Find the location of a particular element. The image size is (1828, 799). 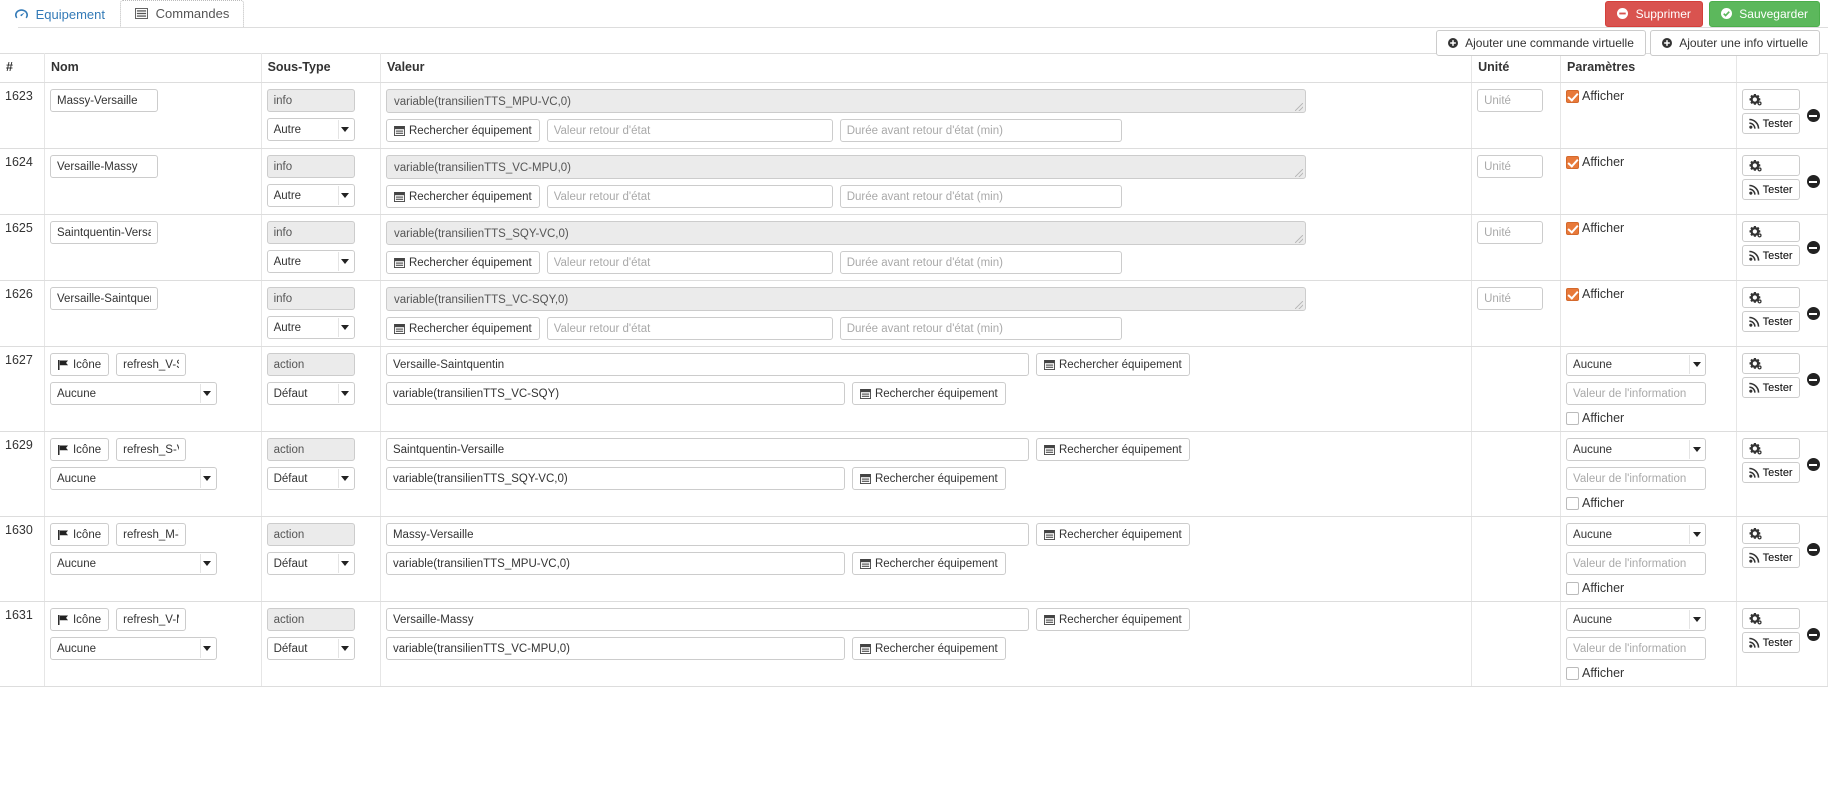

add-virtual-info-button: Ajouter une info virtuelle is located at coordinates (1734, 43).